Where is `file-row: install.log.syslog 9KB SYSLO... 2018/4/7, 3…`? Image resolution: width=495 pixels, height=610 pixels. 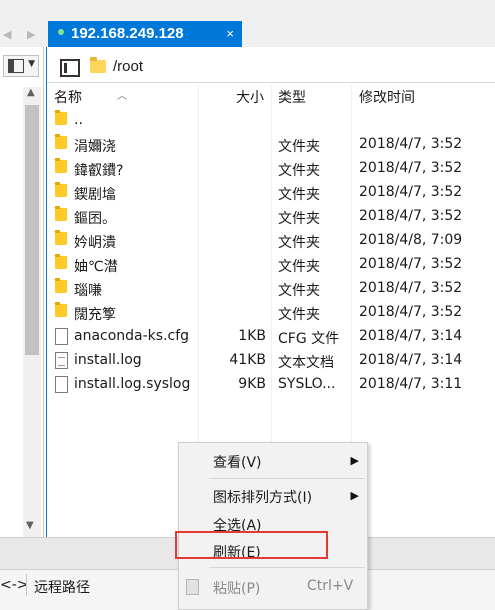 file-row: install.log.syslog 9KB SYSLO... 2018/4/7, 3… is located at coordinates (271, 385).